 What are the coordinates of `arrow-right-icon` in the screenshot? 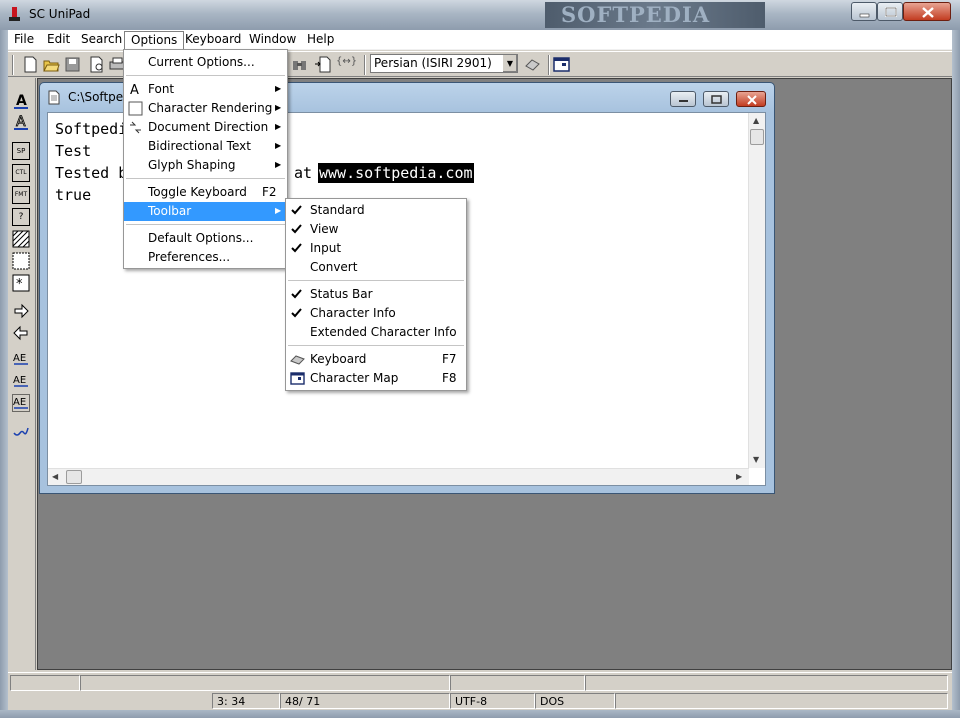 It's located at (21, 311).